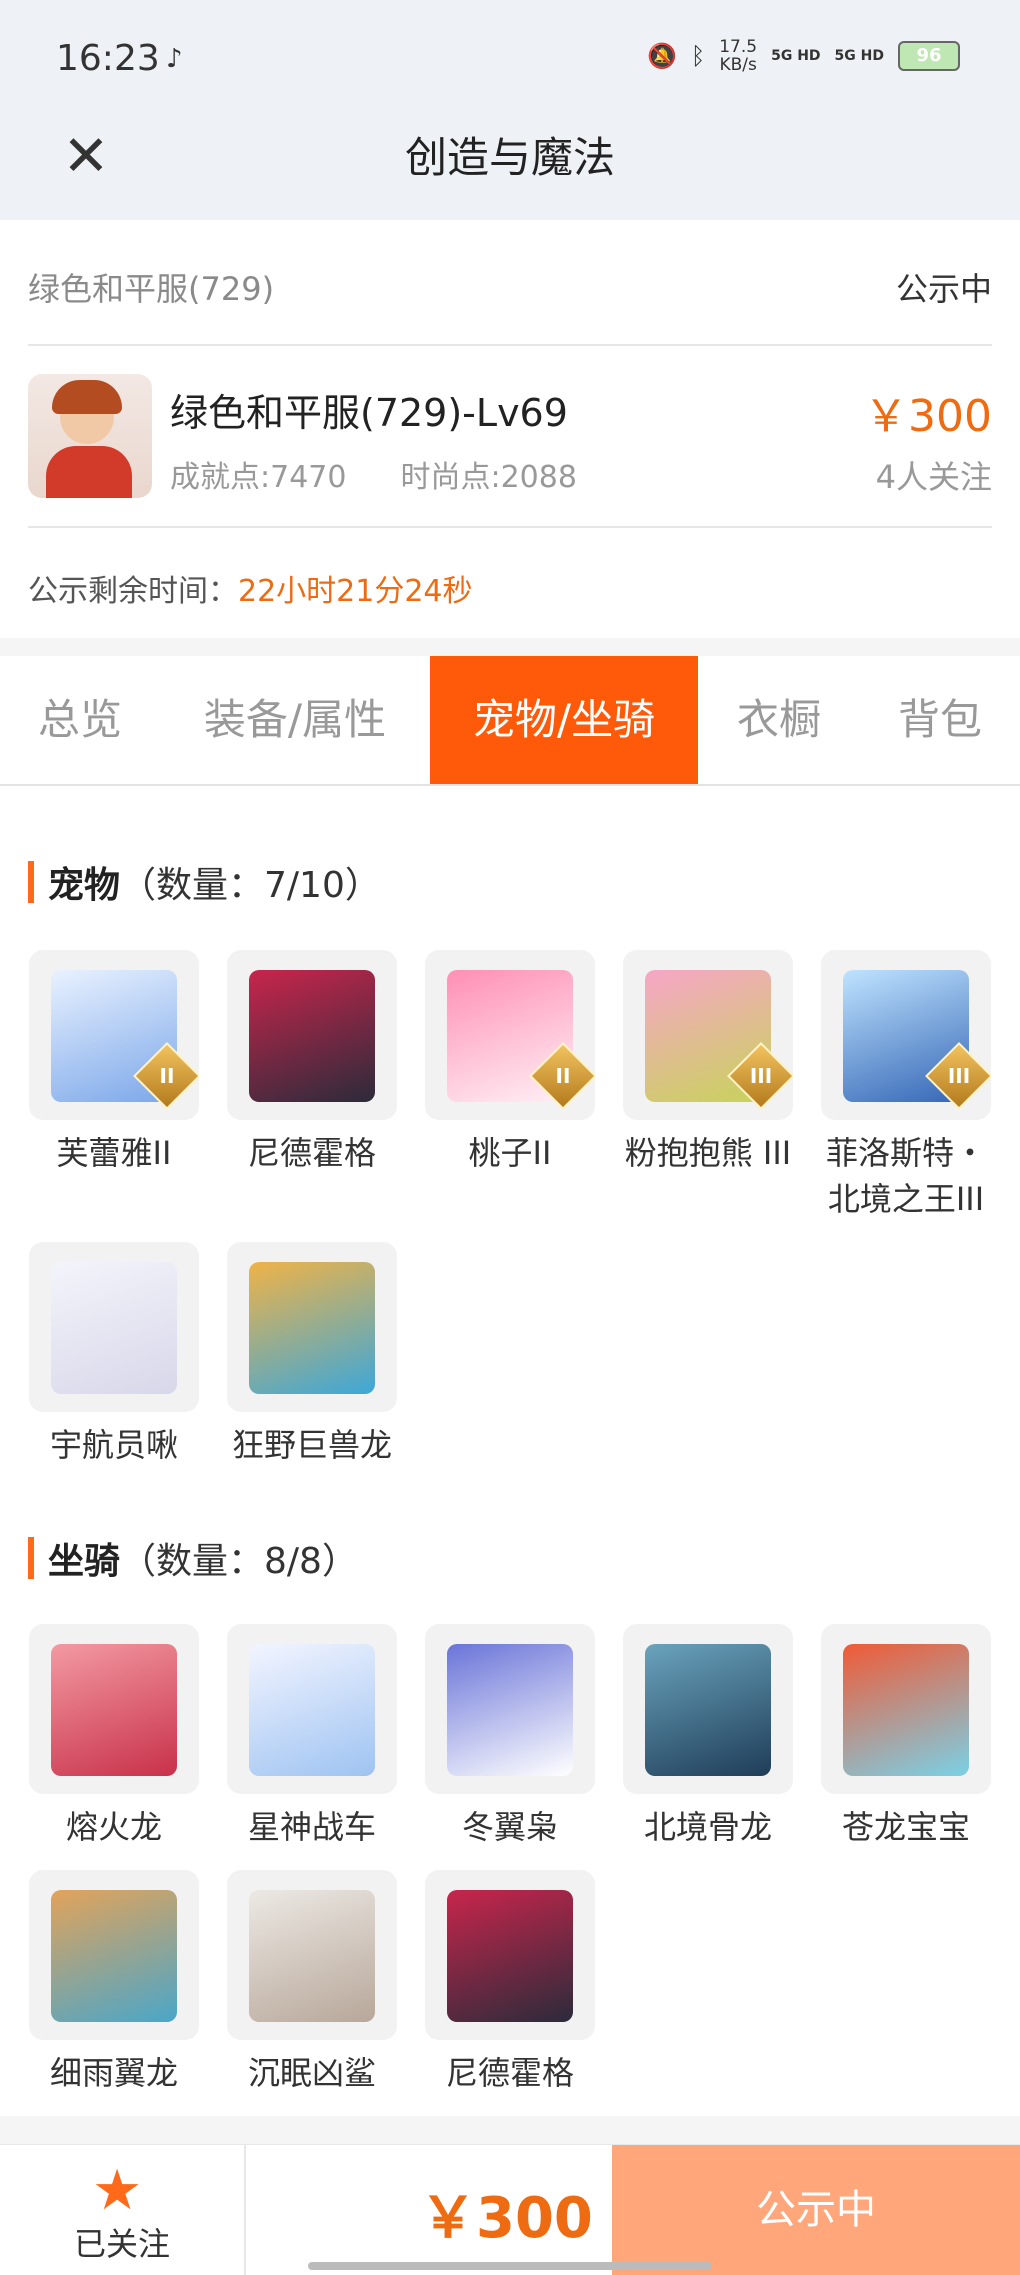  Describe the element at coordinates (738, 65) in the screenshot. I see `speed-unit: KB/s` at that location.